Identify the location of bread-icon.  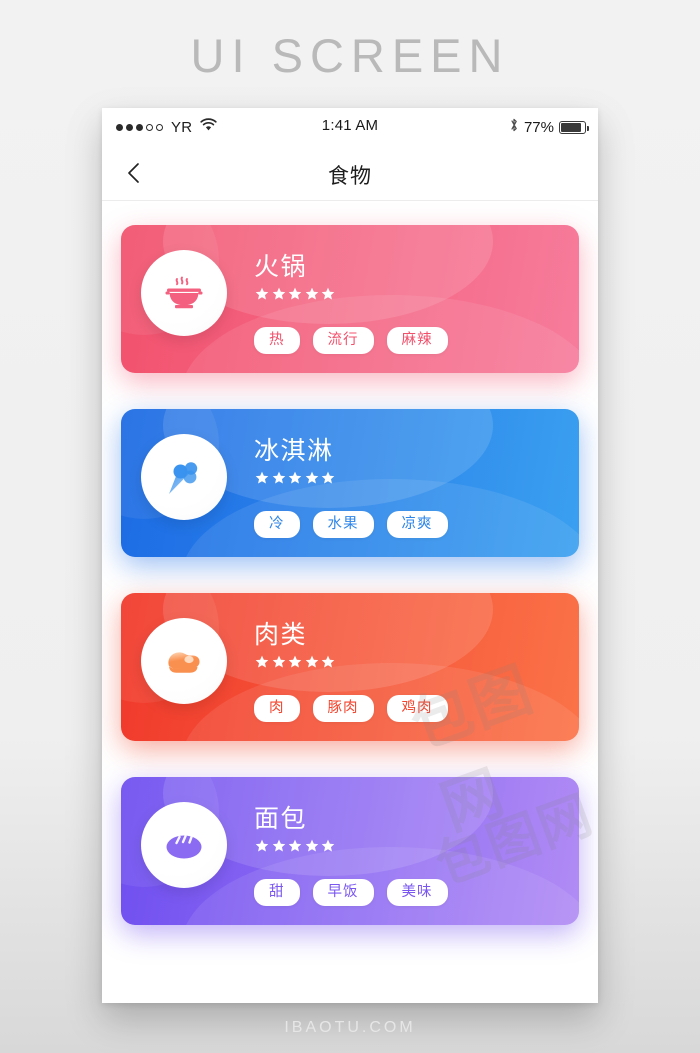
(184, 847).